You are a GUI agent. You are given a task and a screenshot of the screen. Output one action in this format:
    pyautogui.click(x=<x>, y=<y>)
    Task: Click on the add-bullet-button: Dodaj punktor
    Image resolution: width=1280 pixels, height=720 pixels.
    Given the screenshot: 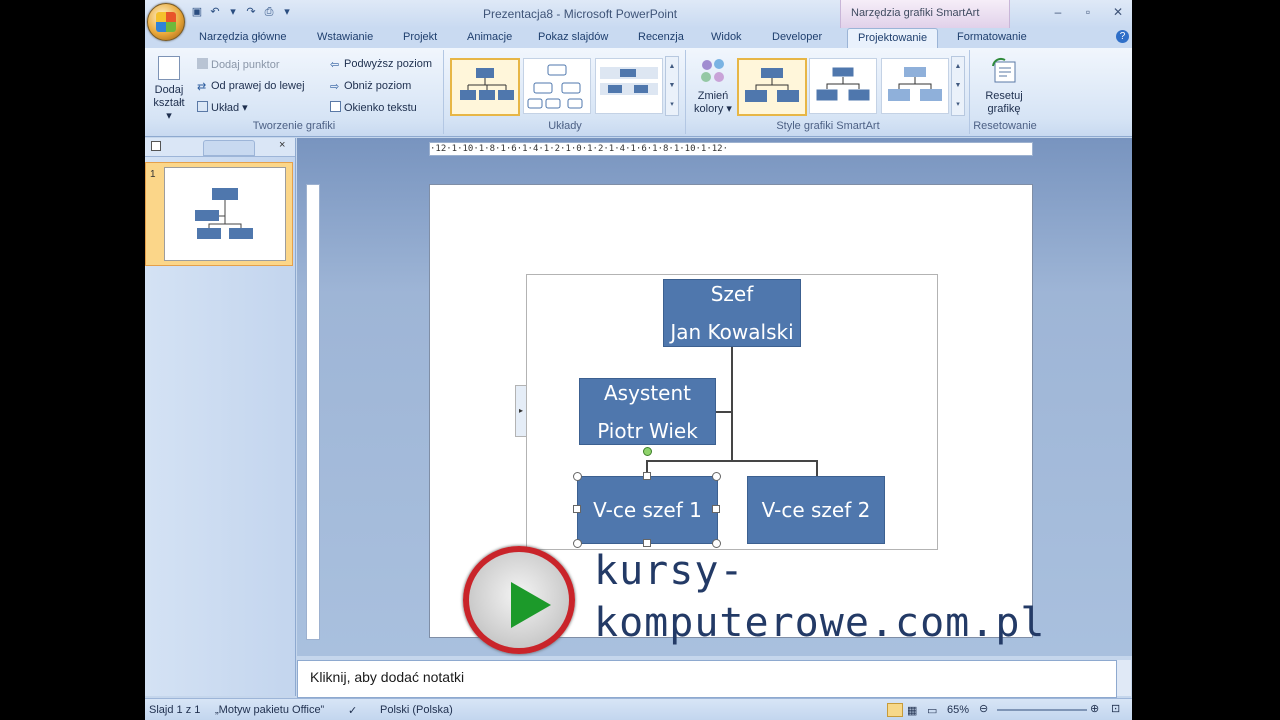 What is the action you would take?
    pyautogui.click(x=238, y=64)
    